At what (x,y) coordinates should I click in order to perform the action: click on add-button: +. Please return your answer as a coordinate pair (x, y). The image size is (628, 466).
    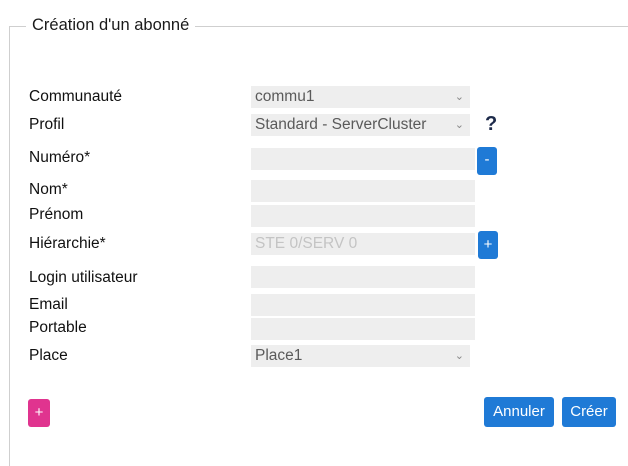
    Looking at the image, I should click on (39, 413).